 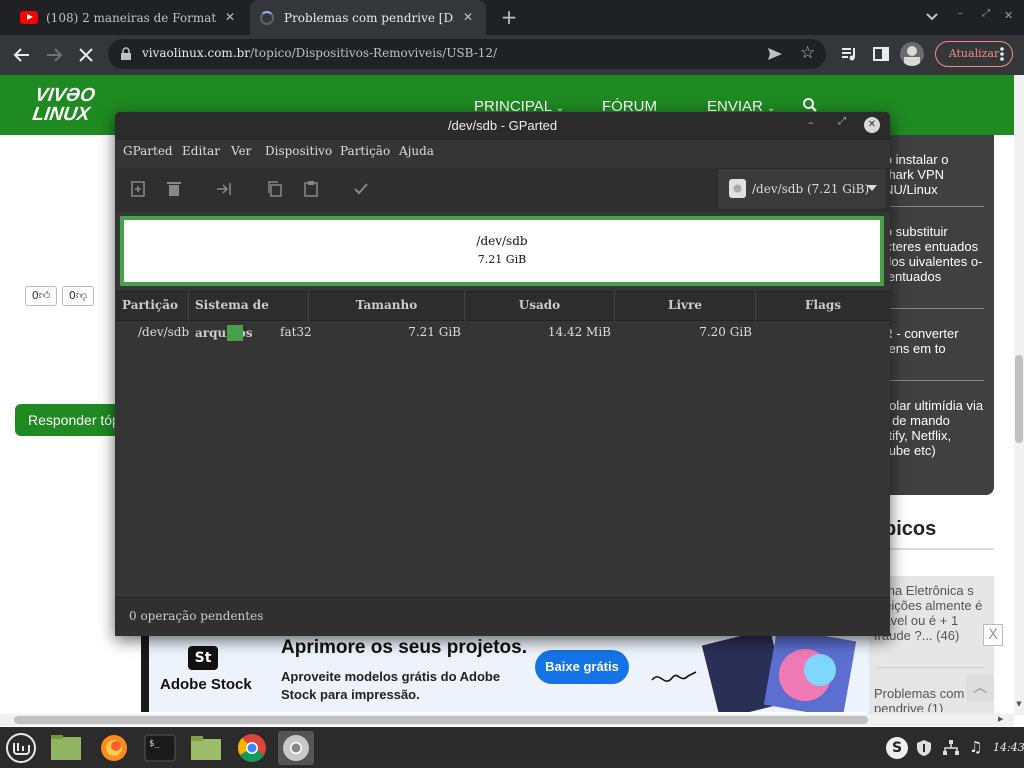 I want to click on paste-icon, so click(x=311, y=189).